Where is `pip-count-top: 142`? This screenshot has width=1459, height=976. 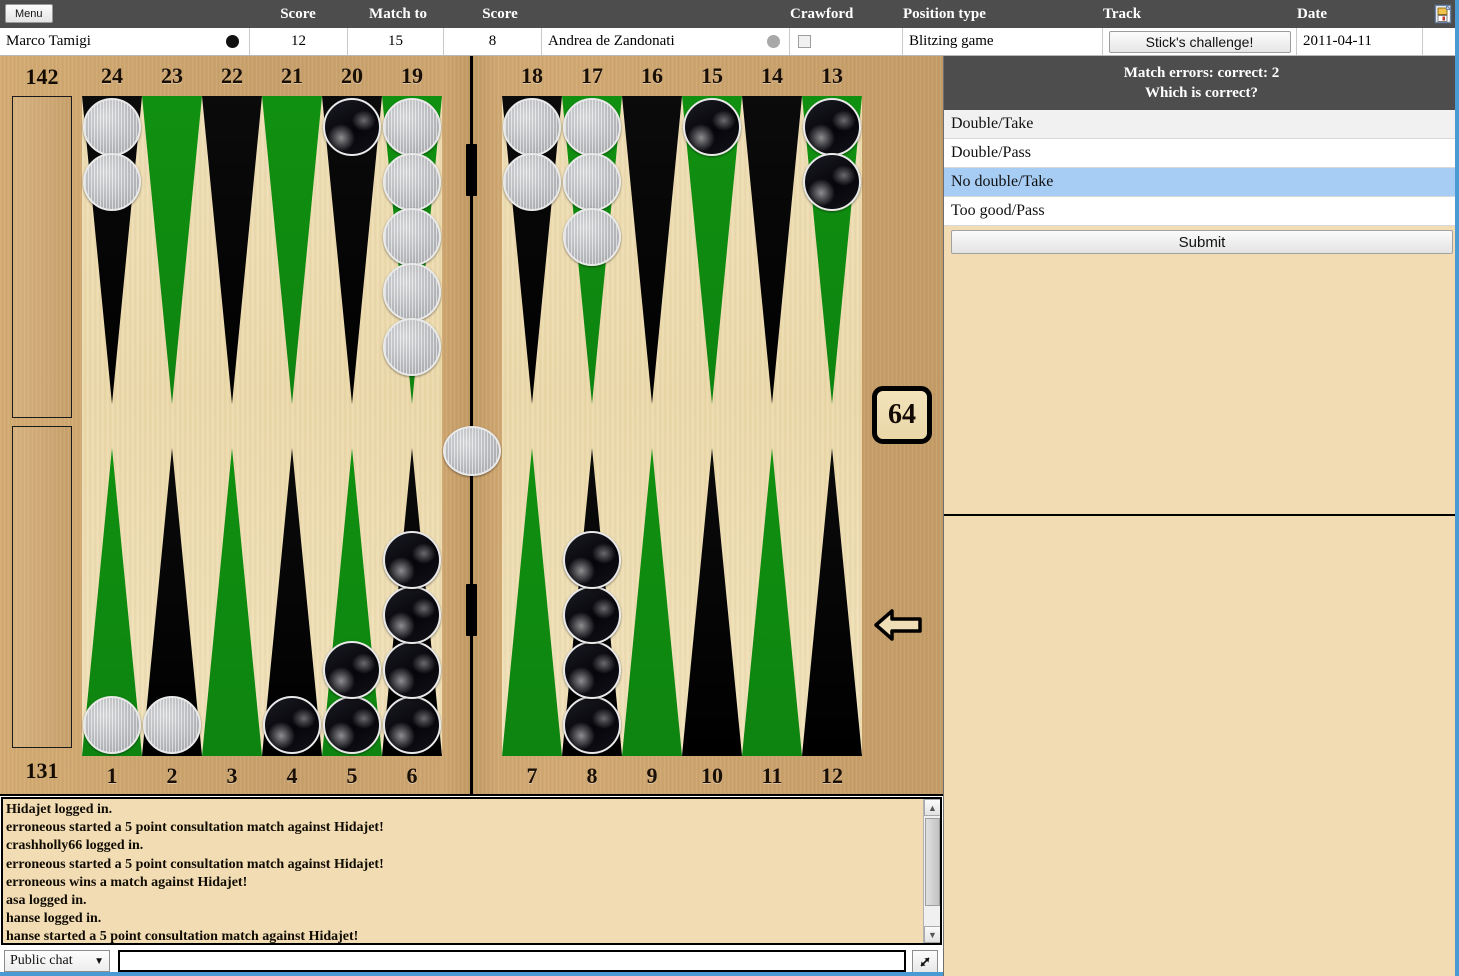
pip-count-top: 142 is located at coordinates (42, 76).